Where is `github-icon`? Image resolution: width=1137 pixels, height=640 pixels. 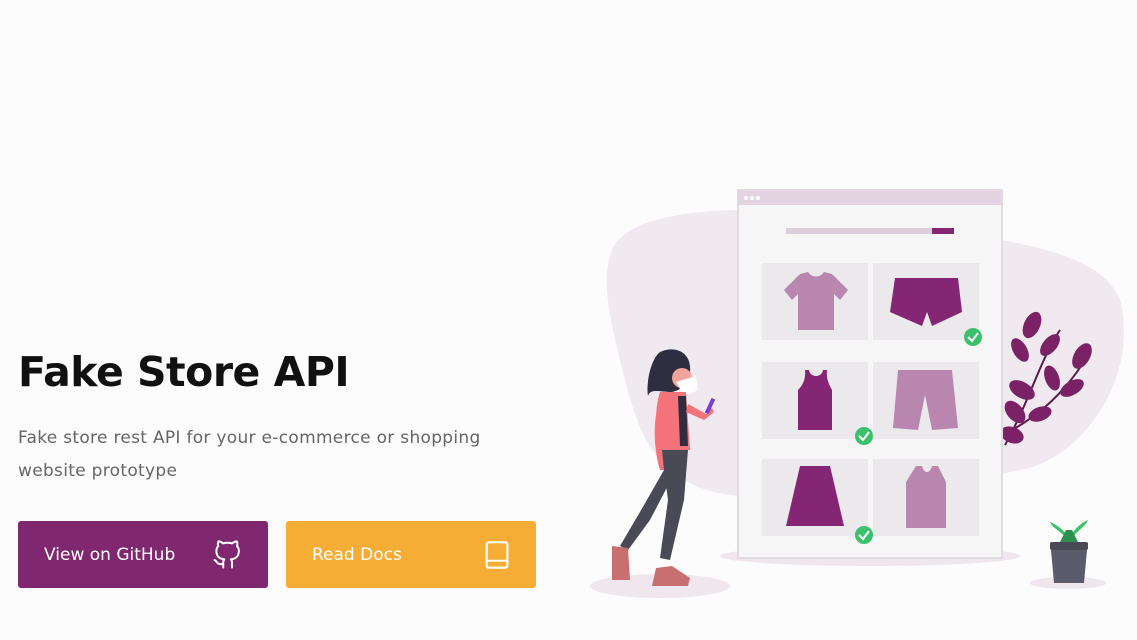 github-icon is located at coordinates (227, 554).